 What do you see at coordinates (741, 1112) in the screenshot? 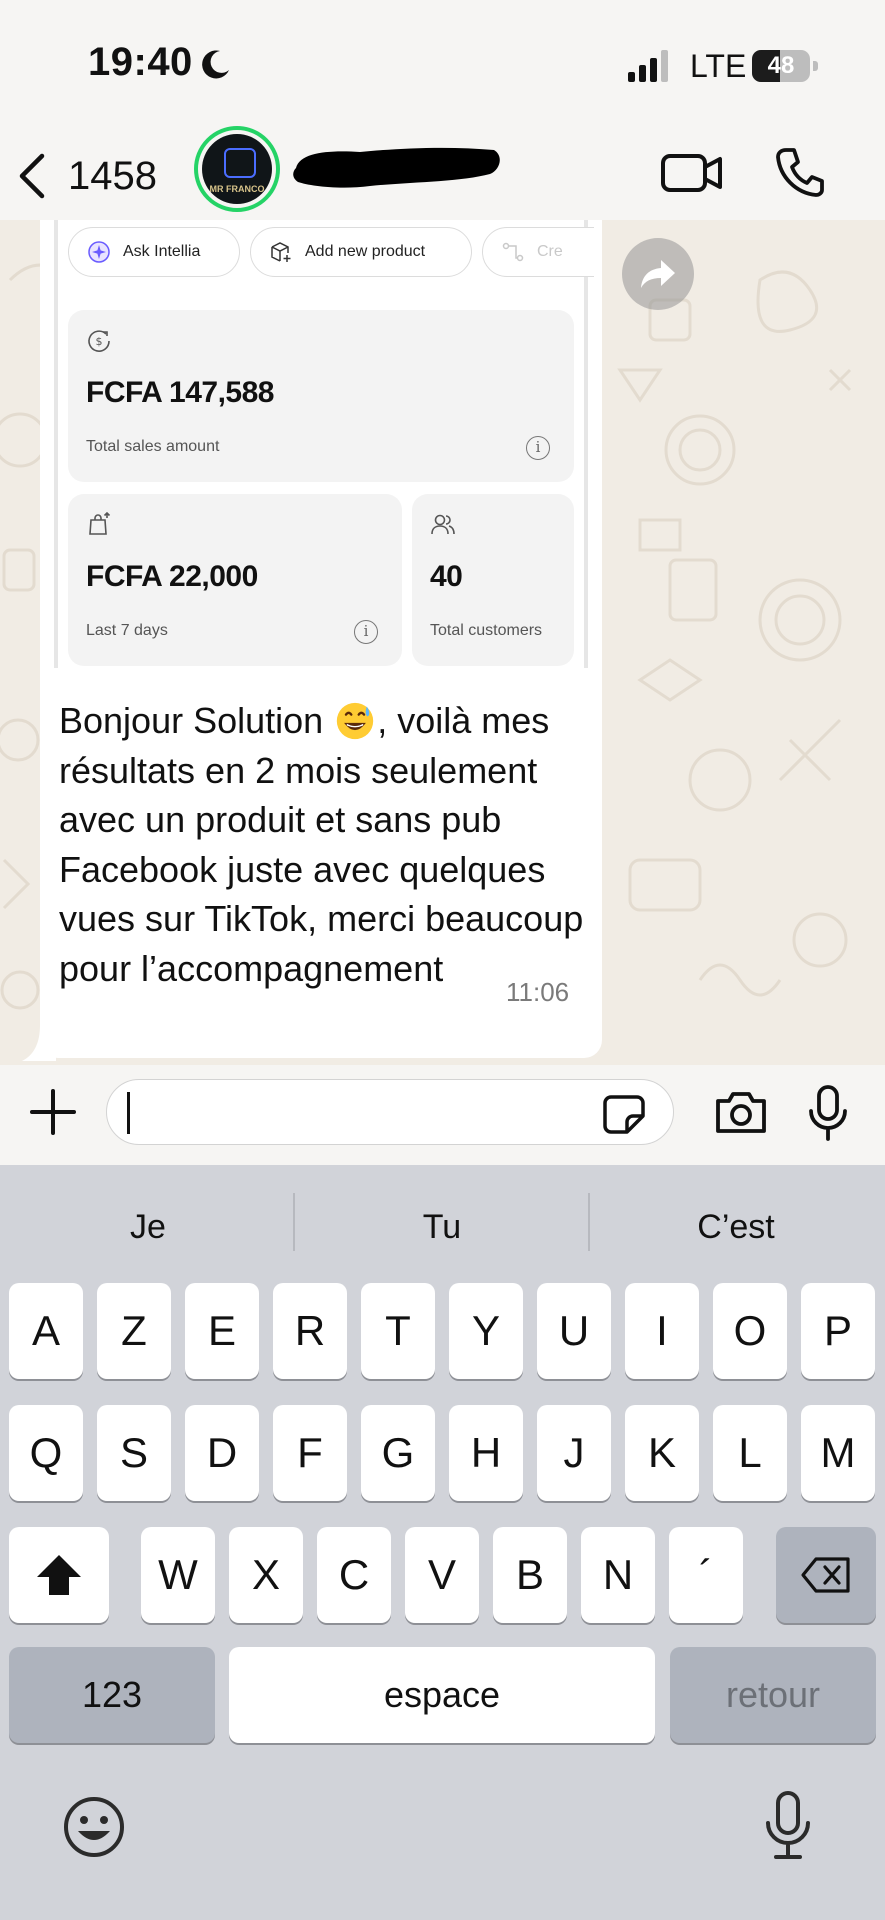
I see `camera-icon` at bounding box center [741, 1112].